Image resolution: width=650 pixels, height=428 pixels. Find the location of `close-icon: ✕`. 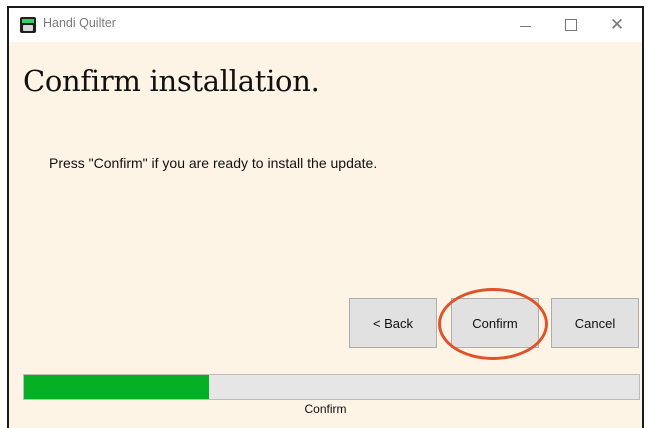

close-icon: ✕ is located at coordinates (617, 25).